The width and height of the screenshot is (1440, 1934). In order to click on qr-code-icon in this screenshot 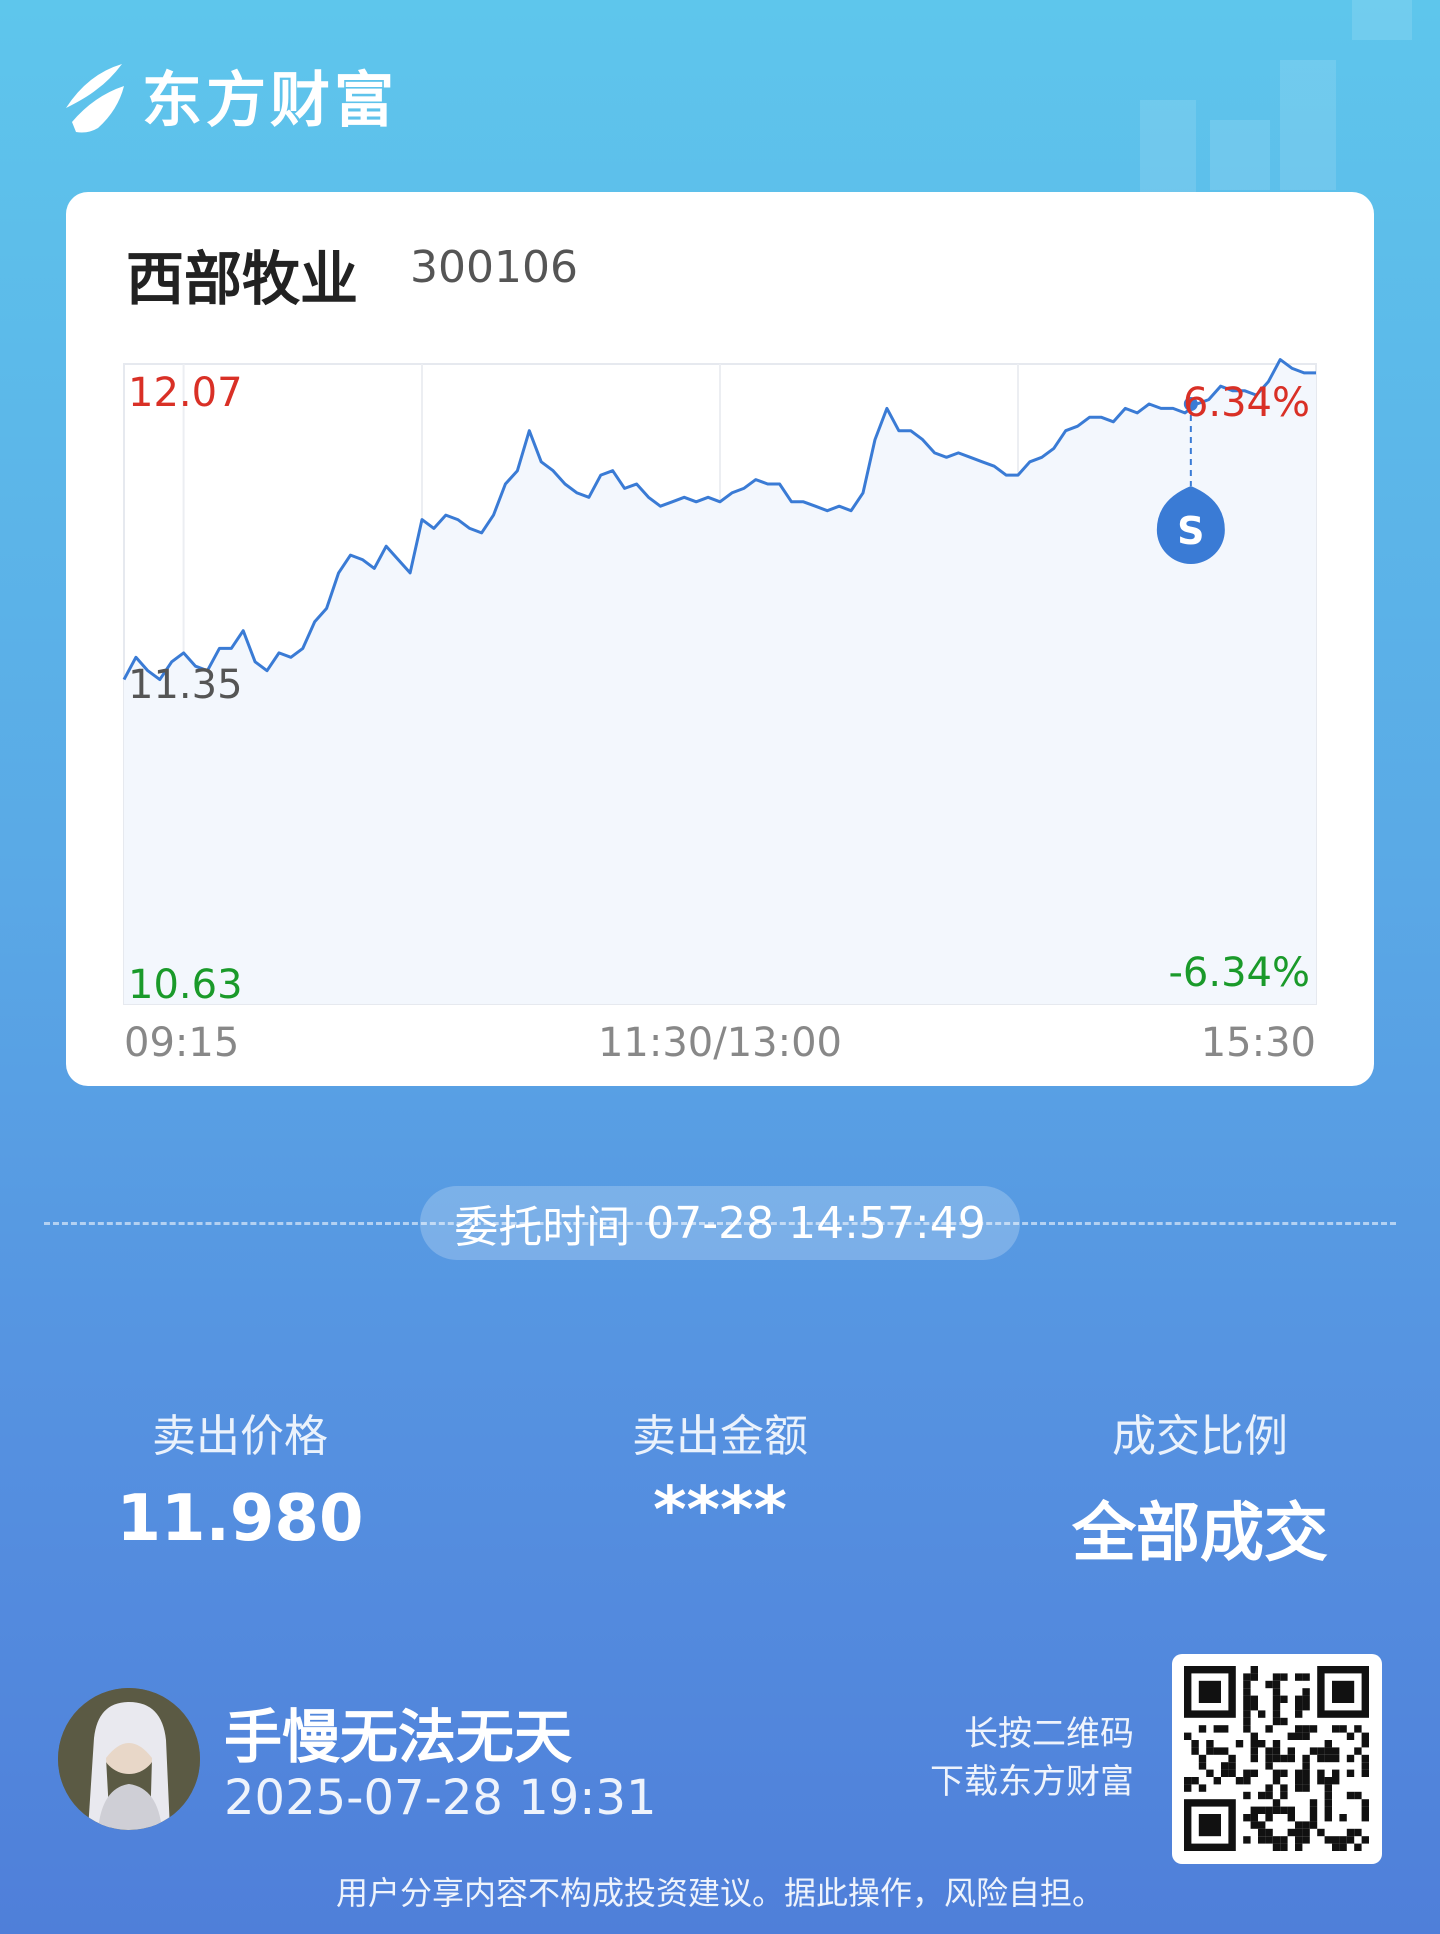, I will do `click(1276, 1758)`.